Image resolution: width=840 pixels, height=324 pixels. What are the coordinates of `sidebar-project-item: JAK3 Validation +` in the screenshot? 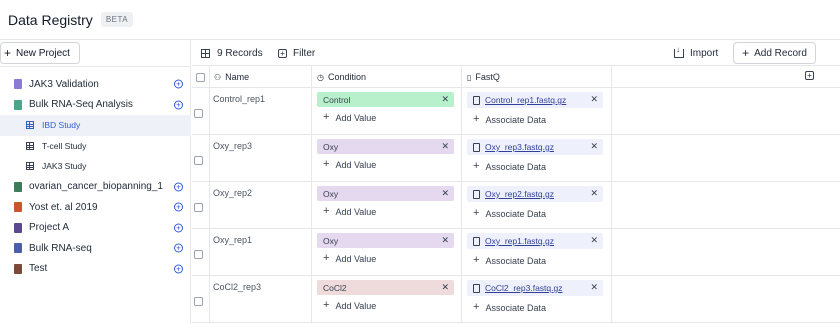 It's located at (95, 84).